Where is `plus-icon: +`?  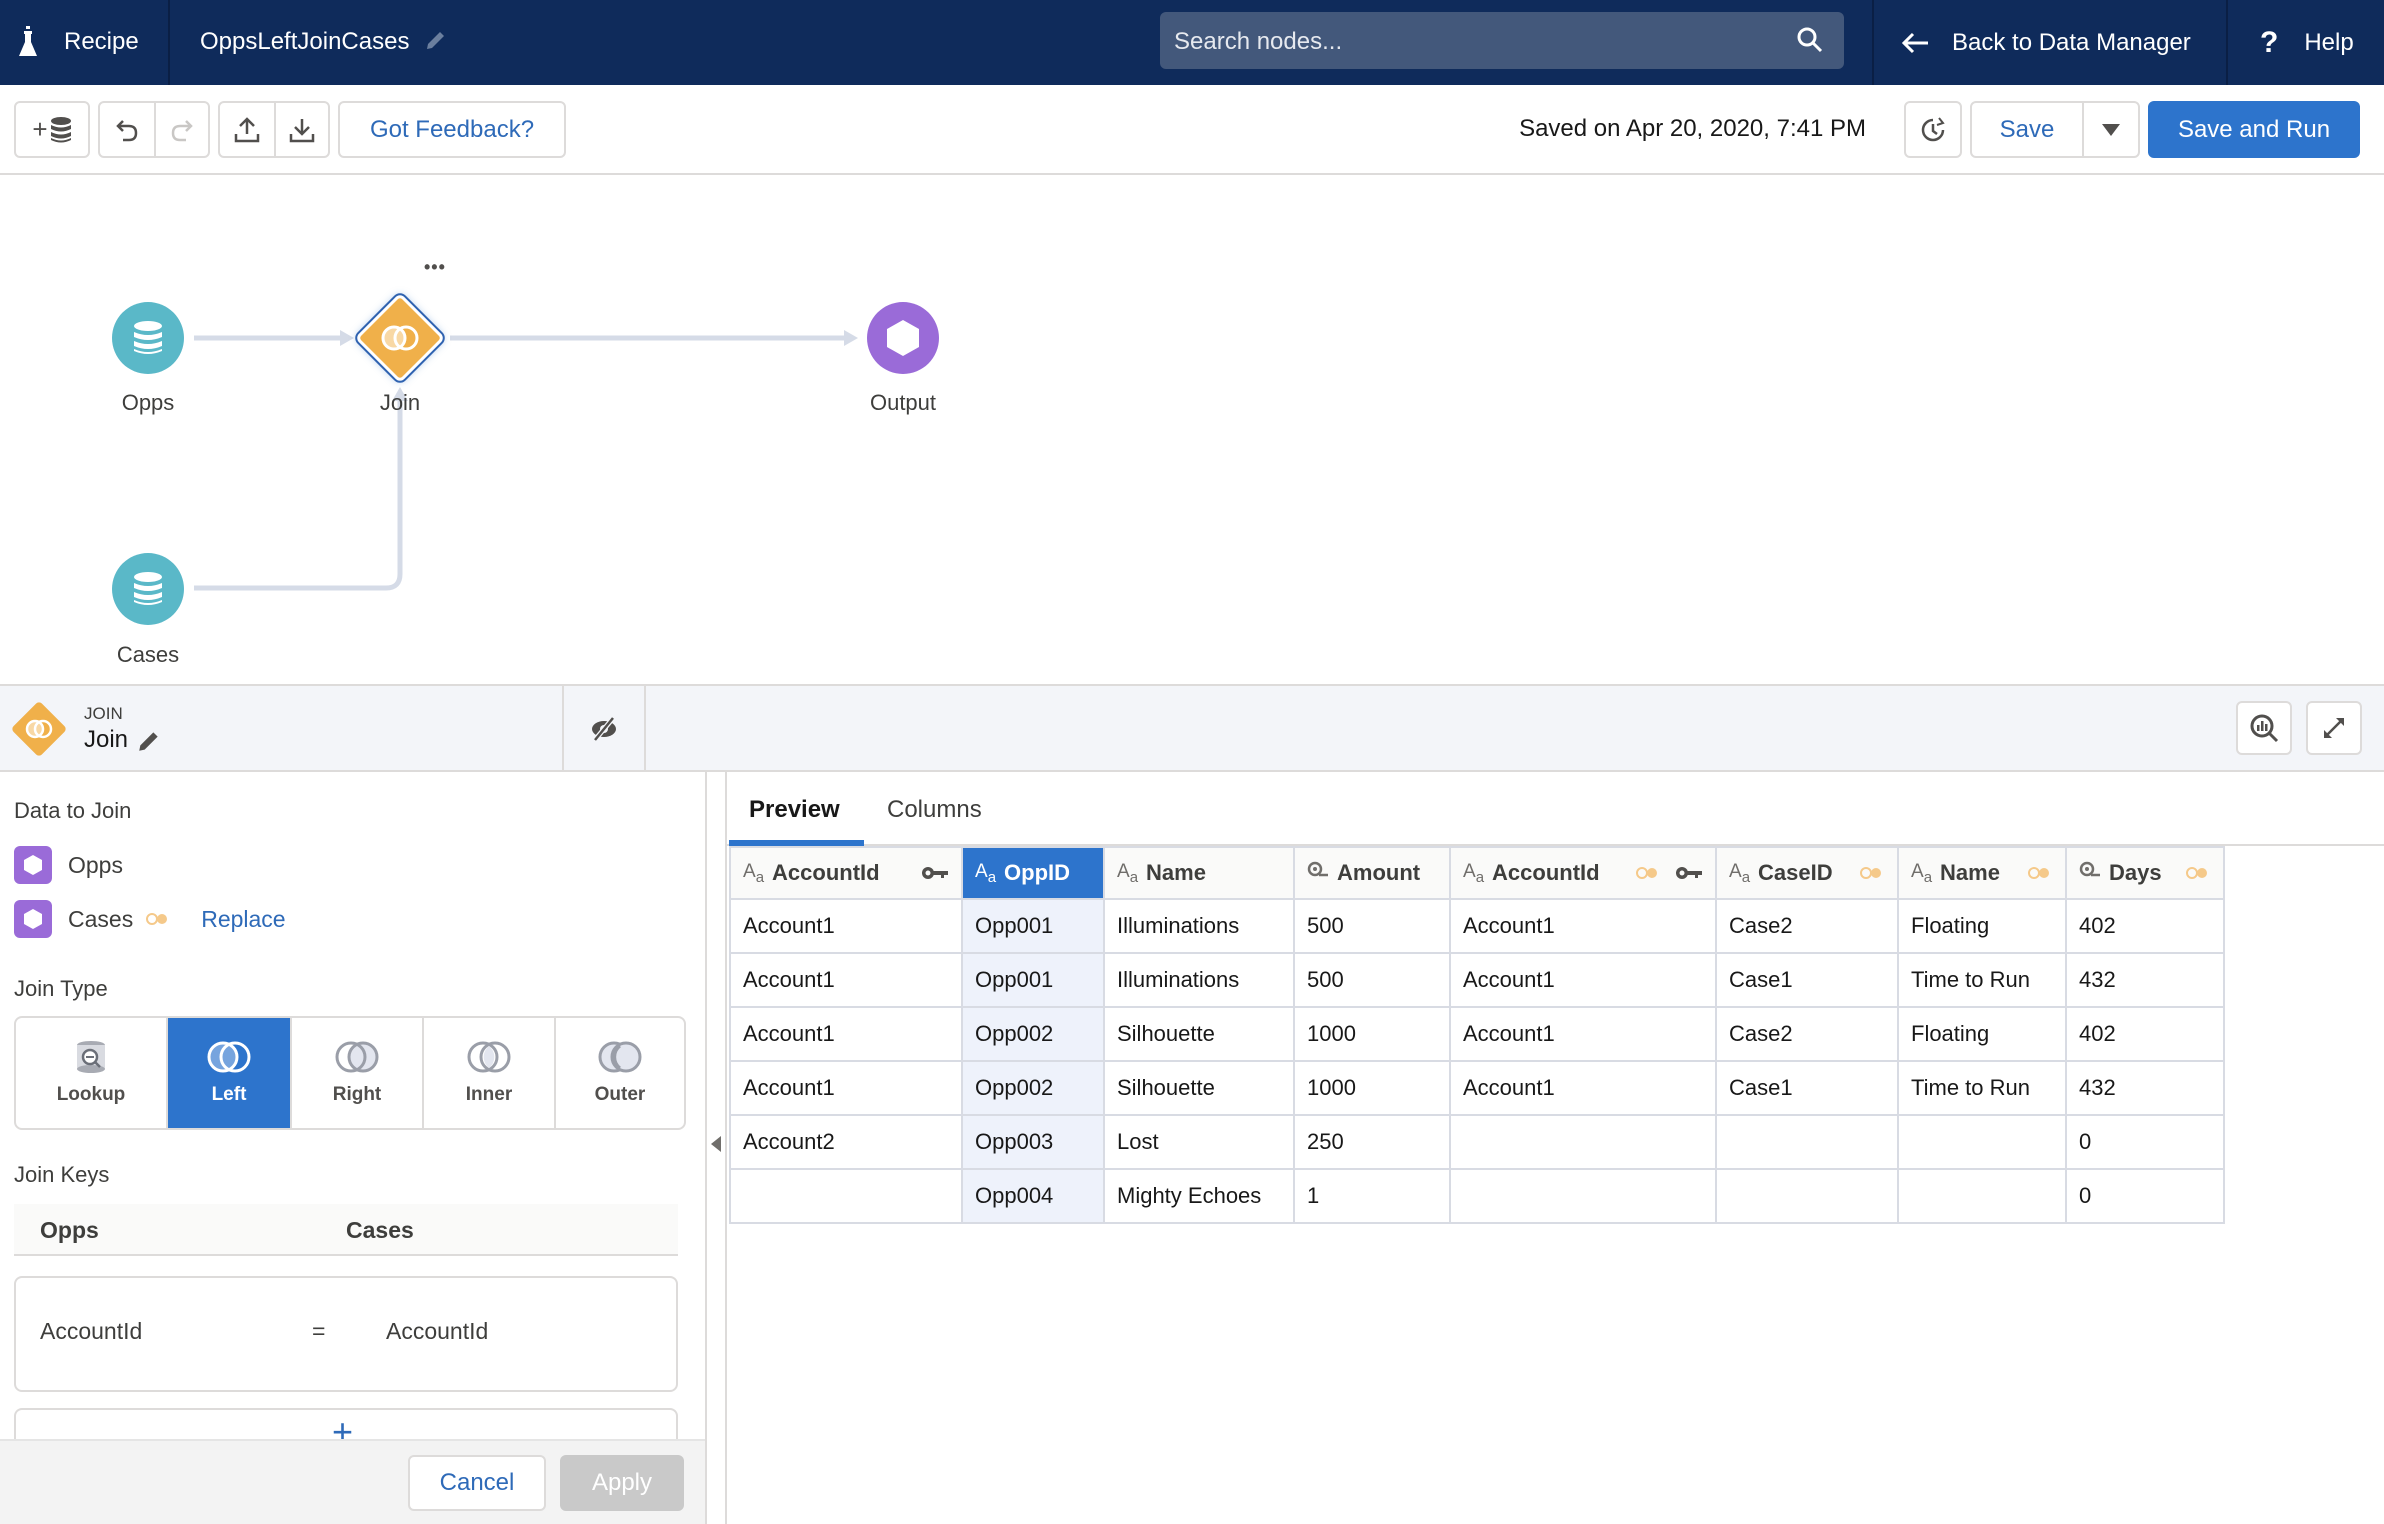 plus-icon: + is located at coordinates (40, 129).